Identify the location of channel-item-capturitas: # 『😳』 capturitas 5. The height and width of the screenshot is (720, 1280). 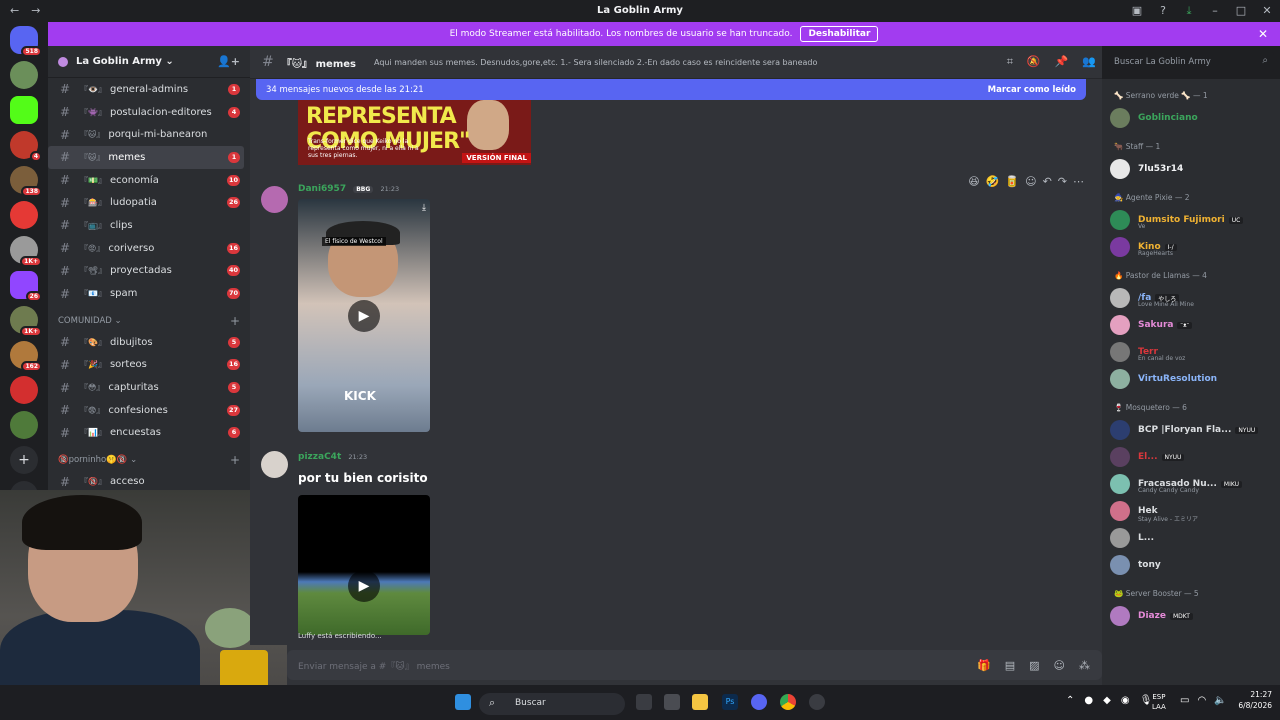
(146, 387).